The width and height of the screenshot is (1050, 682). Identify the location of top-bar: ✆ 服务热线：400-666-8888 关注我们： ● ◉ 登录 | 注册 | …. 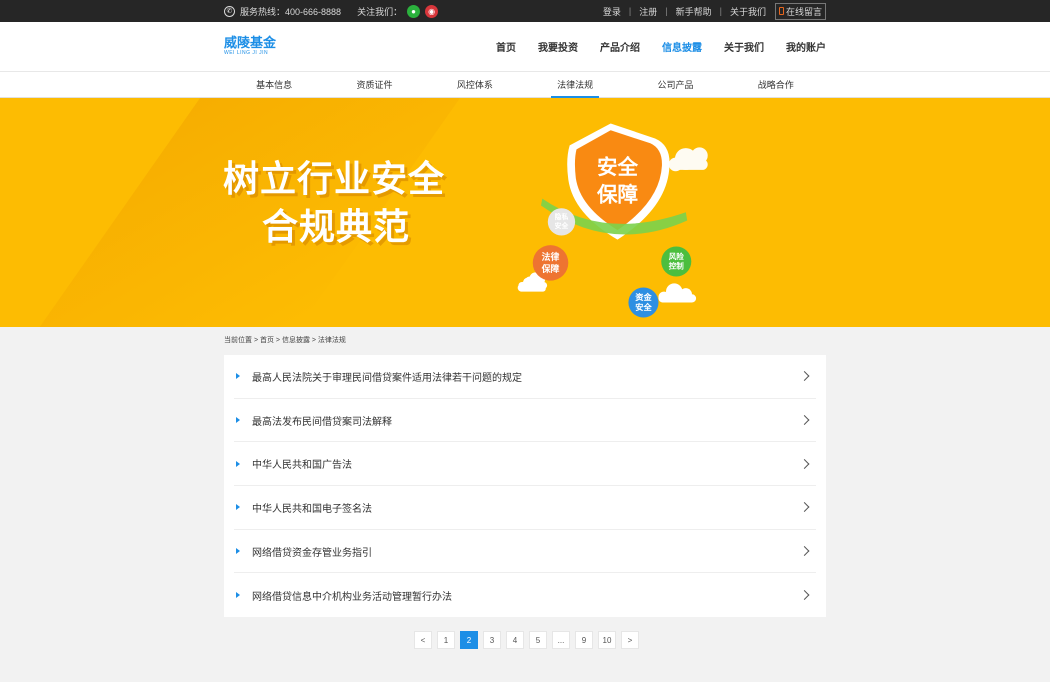
(525, 11).